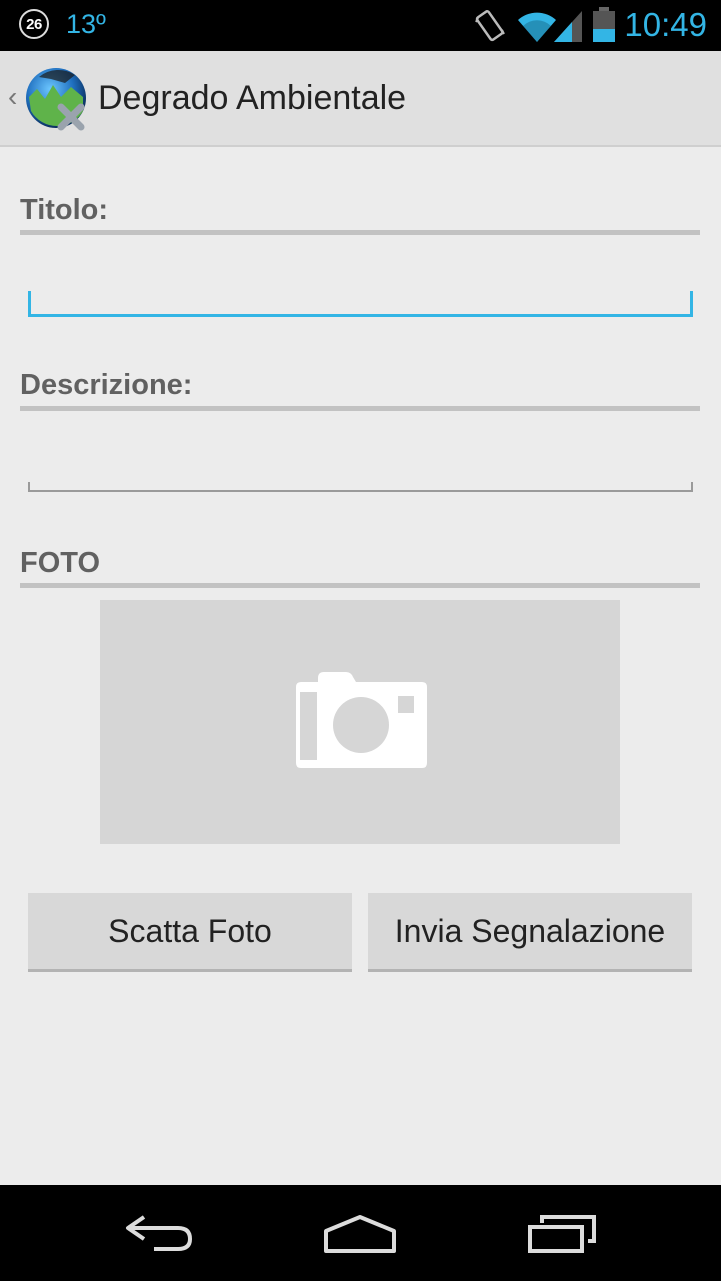 Image resolution: width=721 pixels, height=1281 pixels. I want to click on notification-count-badge: 26, so click(34, 24).